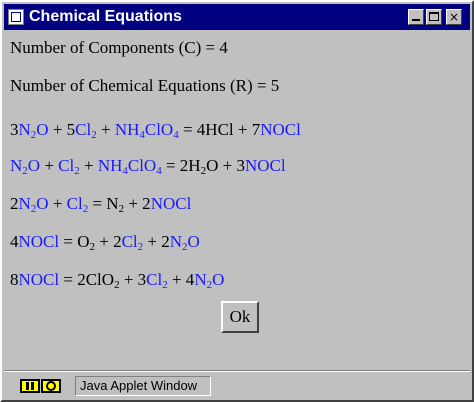 This screenshot has width=474, height=402. Describe the element at coordinates (16, 17) in the screenshot. I see `window-app-icon` at that location.